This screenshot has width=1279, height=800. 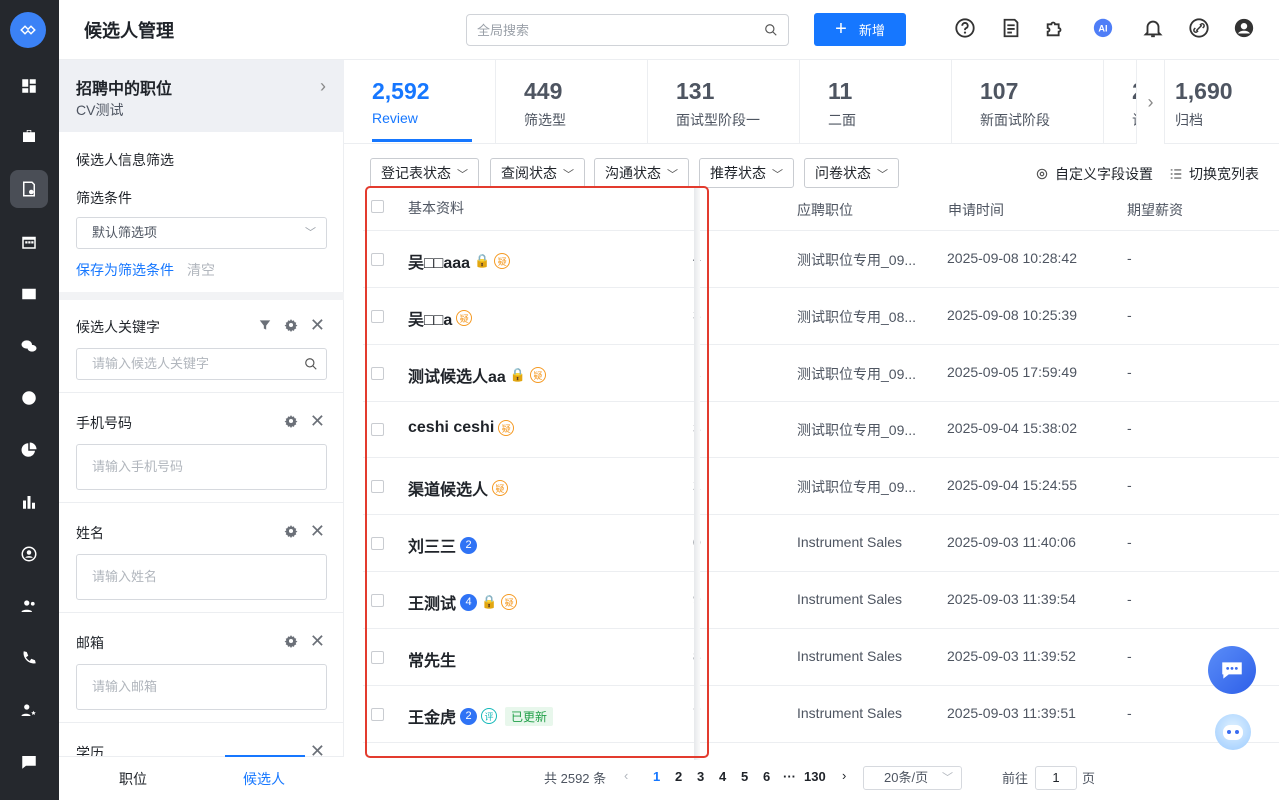 I want to click on page-size-select: 20条/页 ﹀, so click(x=912, y=778).